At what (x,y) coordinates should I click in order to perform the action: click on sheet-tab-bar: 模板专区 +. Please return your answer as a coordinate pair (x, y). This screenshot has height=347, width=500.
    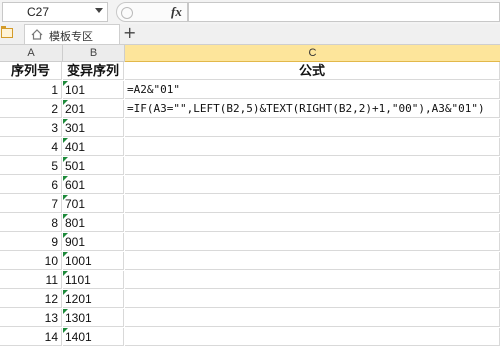
    Looking at the image, I should click on (250, 34).